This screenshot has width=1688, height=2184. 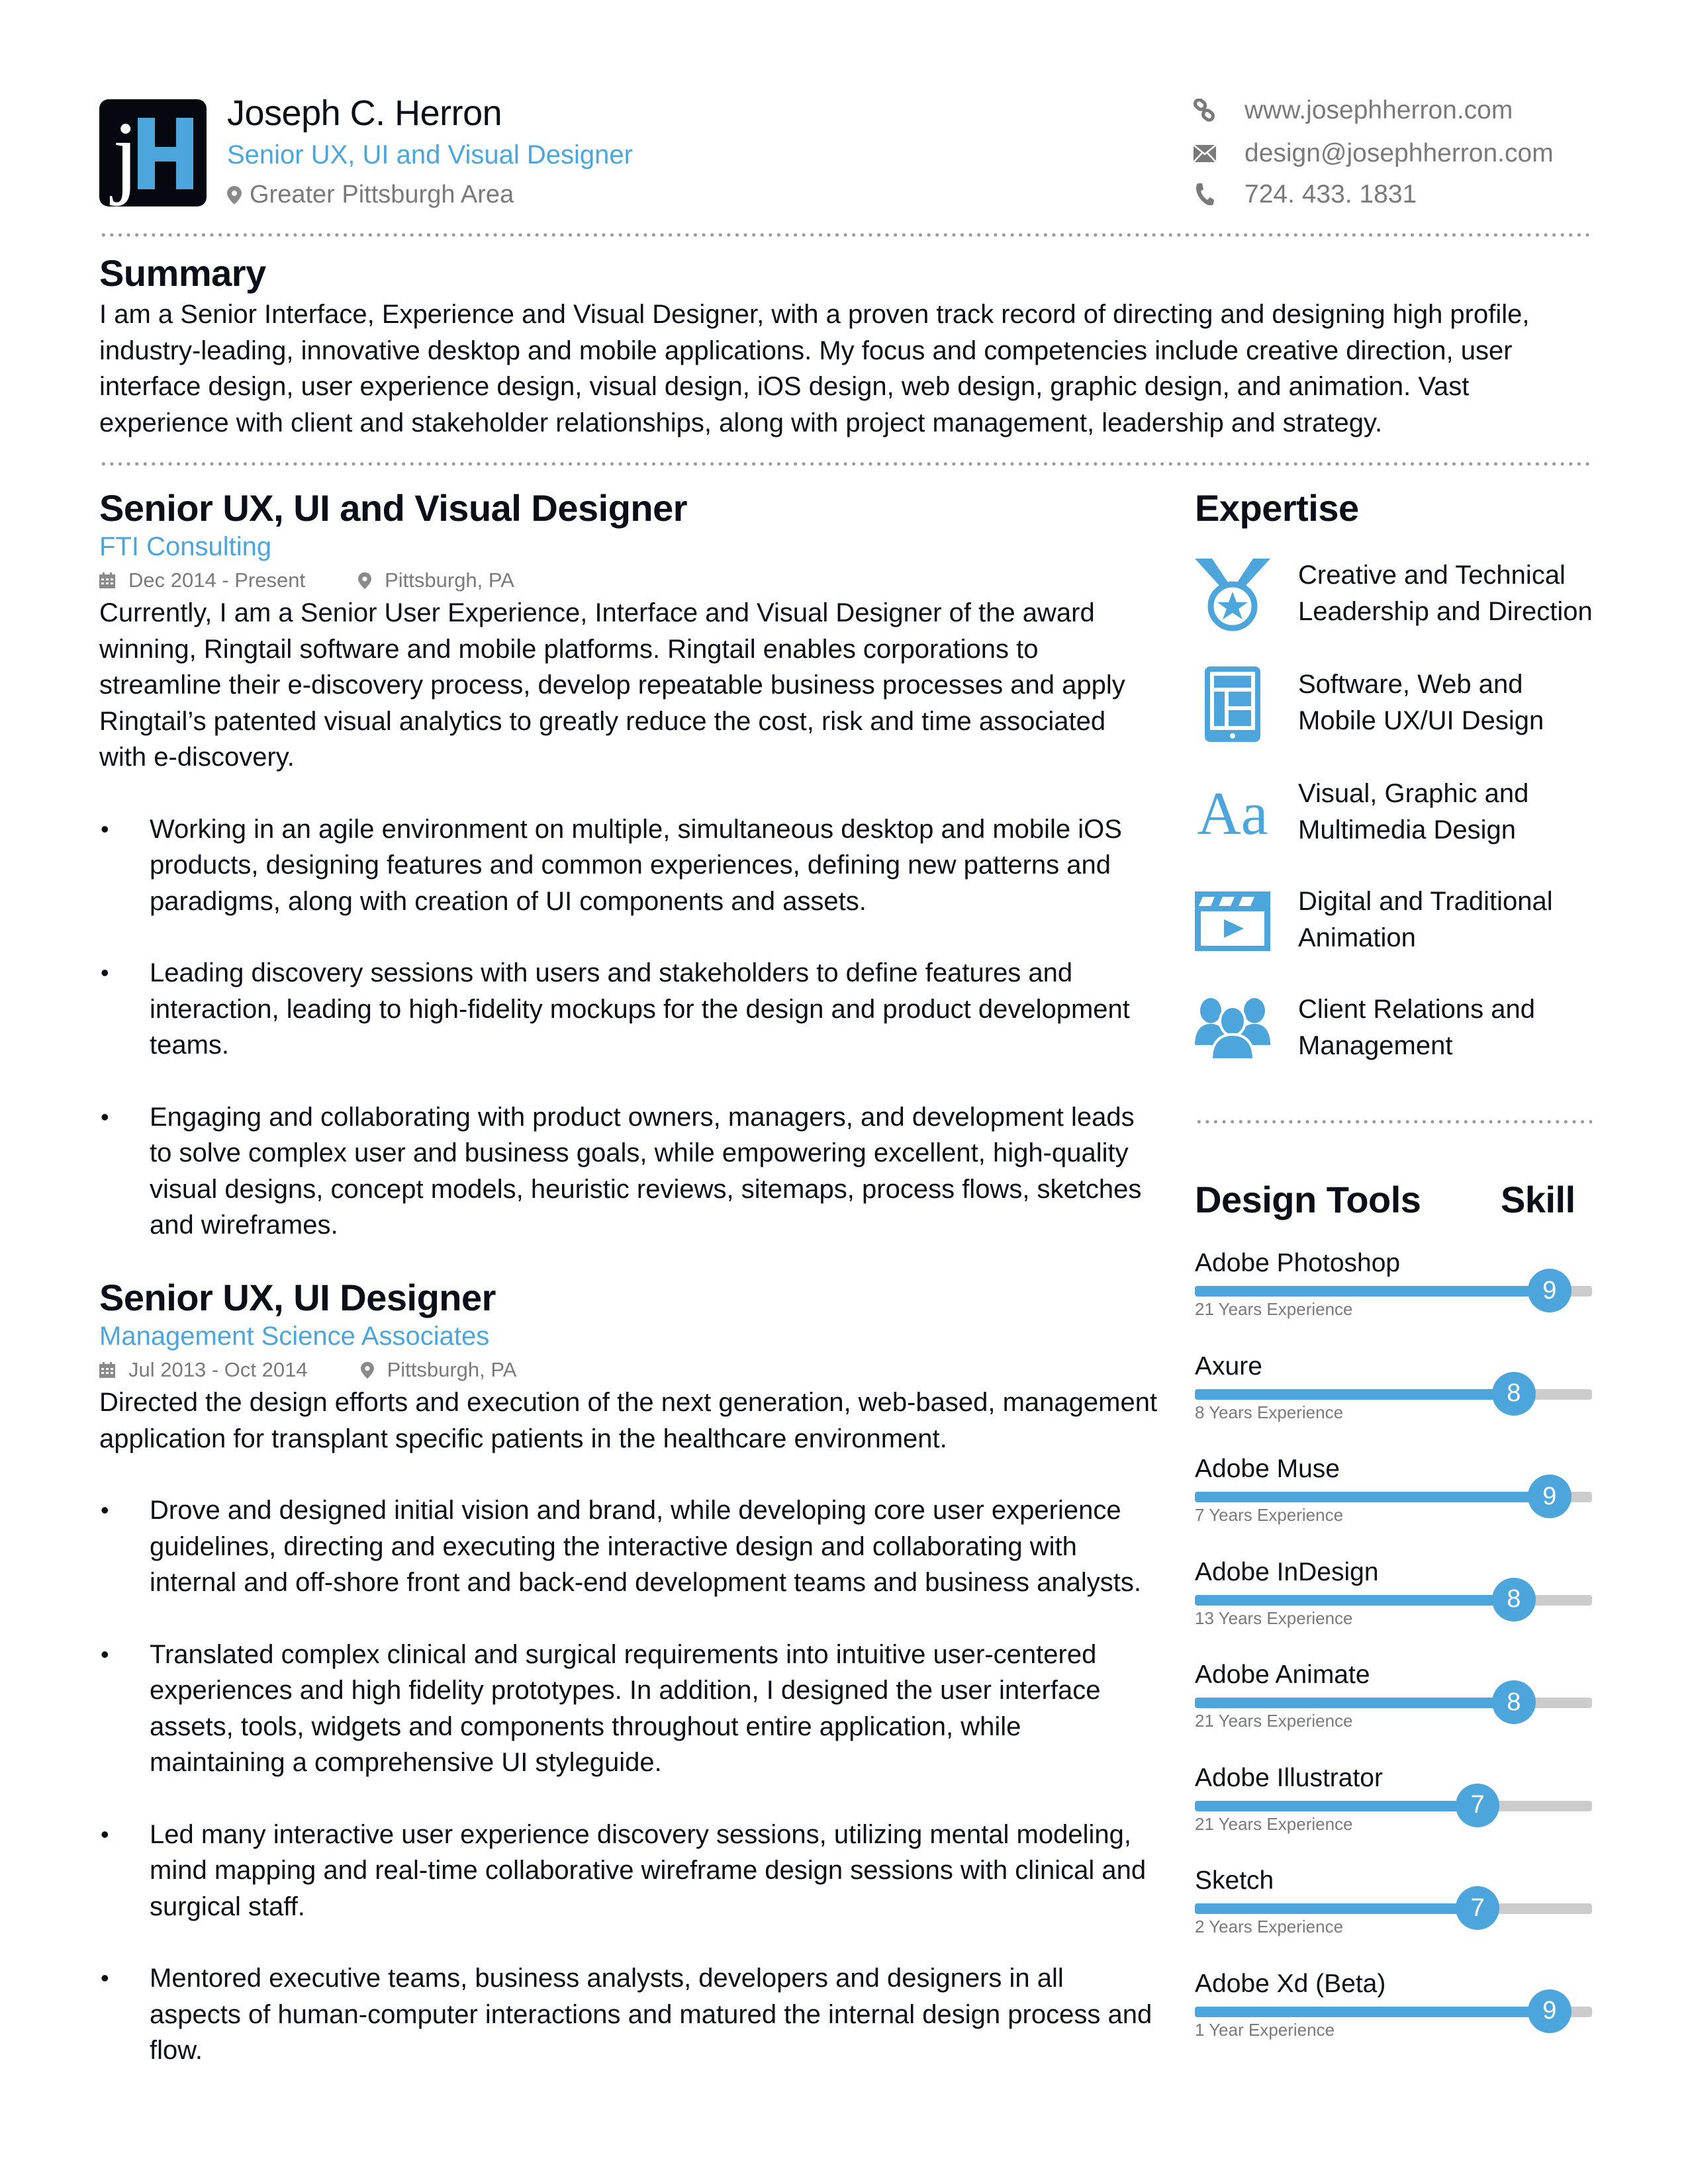 What do you see at coordinates (1413, 812) in the screenshot?
I see `expertise-label: Visual, Graphic and Multimedia Design` at bounding box center [1413, 812].